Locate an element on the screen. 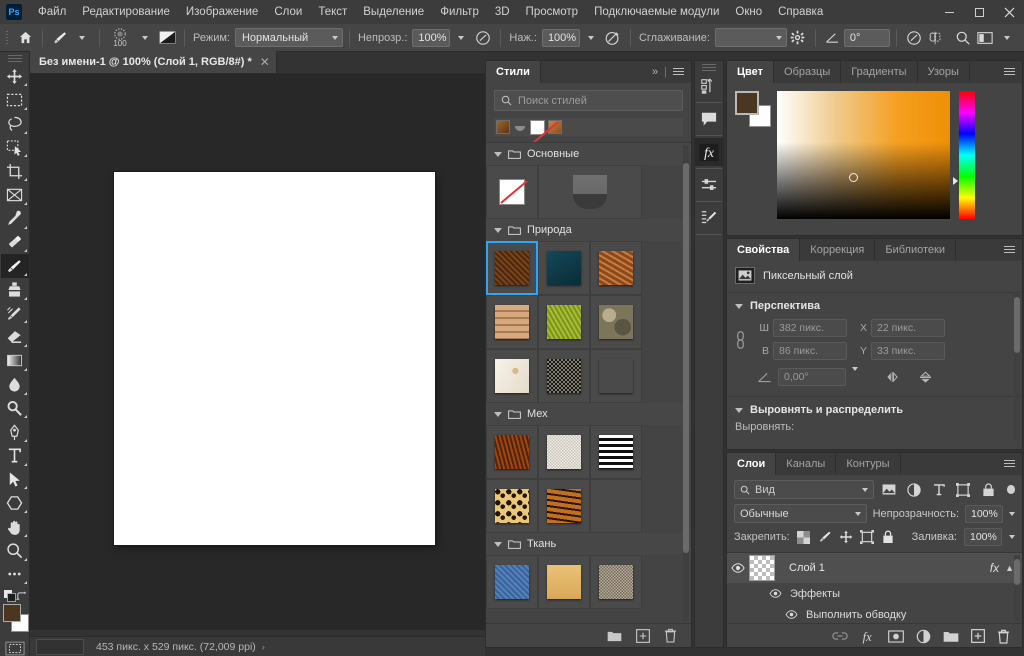 The width and height of the screenshot is (1024, 656). style-swatch-no-style is located at coordinates (512, 192).